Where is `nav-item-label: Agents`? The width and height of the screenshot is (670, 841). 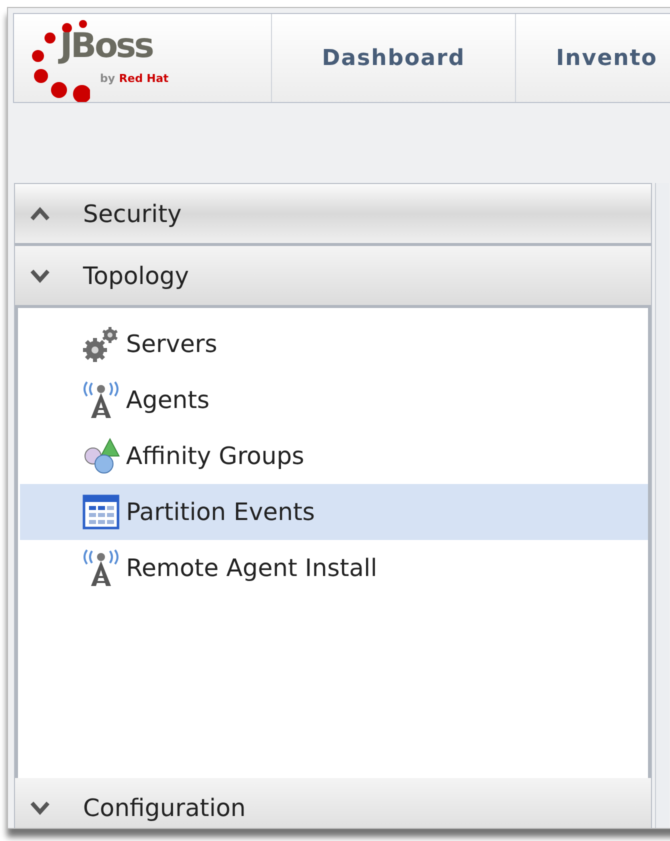 nav-item-label: Agents is located at coordinates (168, 400).